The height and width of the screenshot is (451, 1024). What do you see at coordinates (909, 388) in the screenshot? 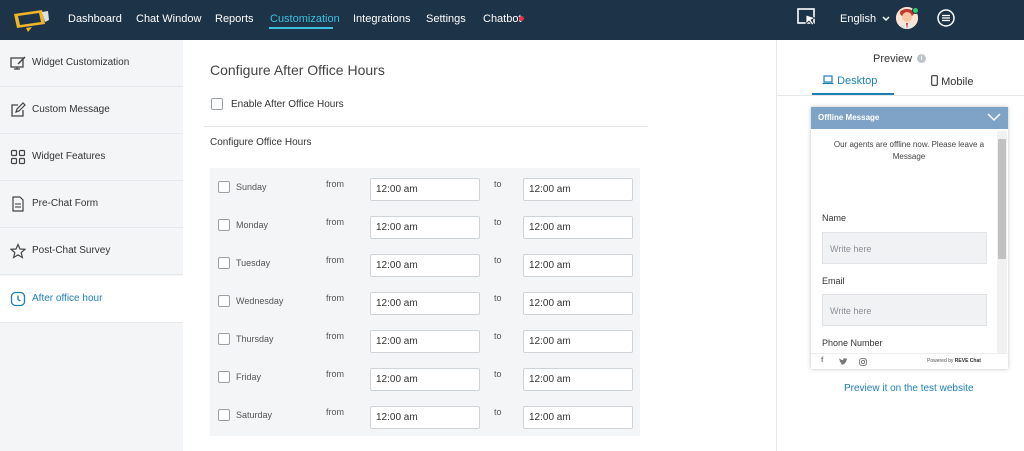
I see `preview-test-website-link: Preview it on the test website` at bounding box center [909, 388].